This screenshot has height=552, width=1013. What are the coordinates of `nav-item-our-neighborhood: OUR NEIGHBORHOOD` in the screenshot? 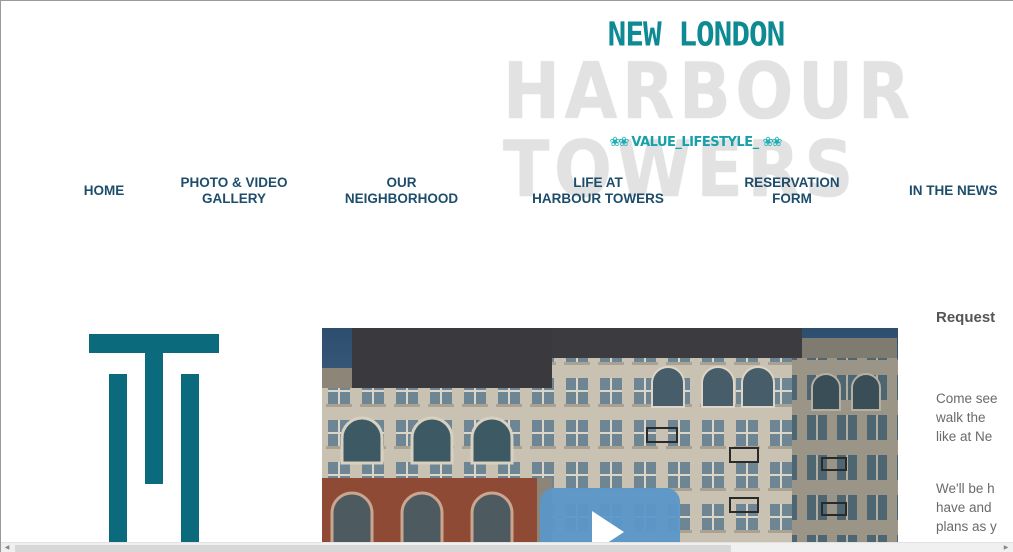 It's located at (401, 191).